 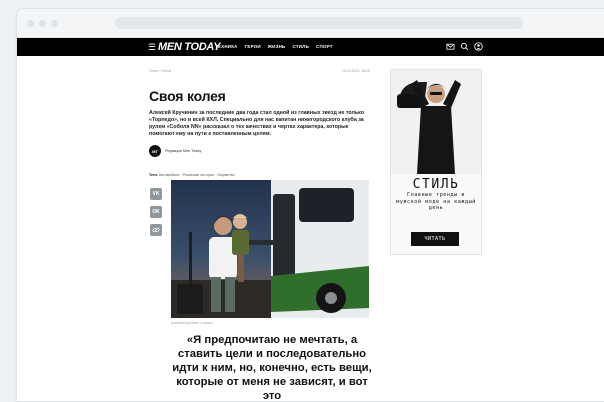 I want to click on mail-icon, so click(x=450, y=46).